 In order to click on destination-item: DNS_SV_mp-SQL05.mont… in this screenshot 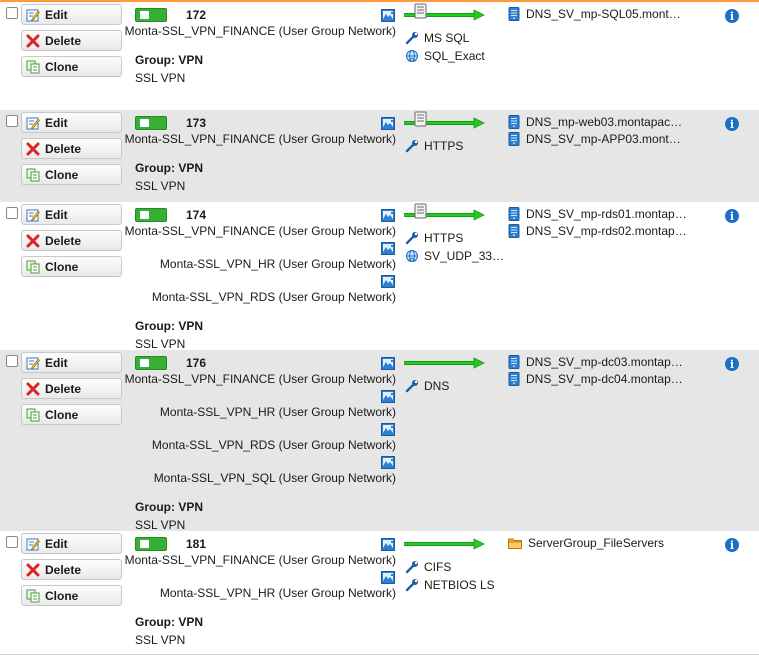, I will do `click(594, 14)`.